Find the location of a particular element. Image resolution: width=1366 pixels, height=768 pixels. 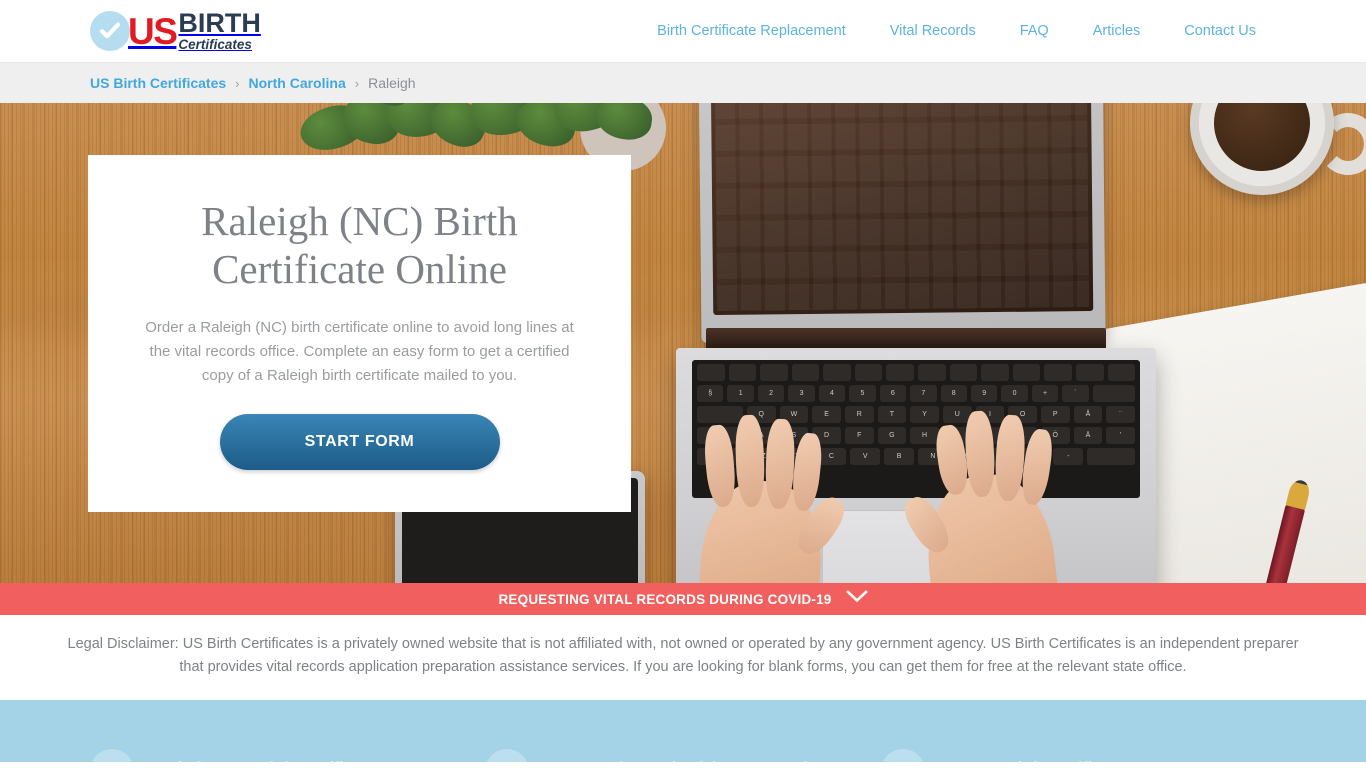

logo-certificates-text: Certificates is located at coordinates (215, 45).